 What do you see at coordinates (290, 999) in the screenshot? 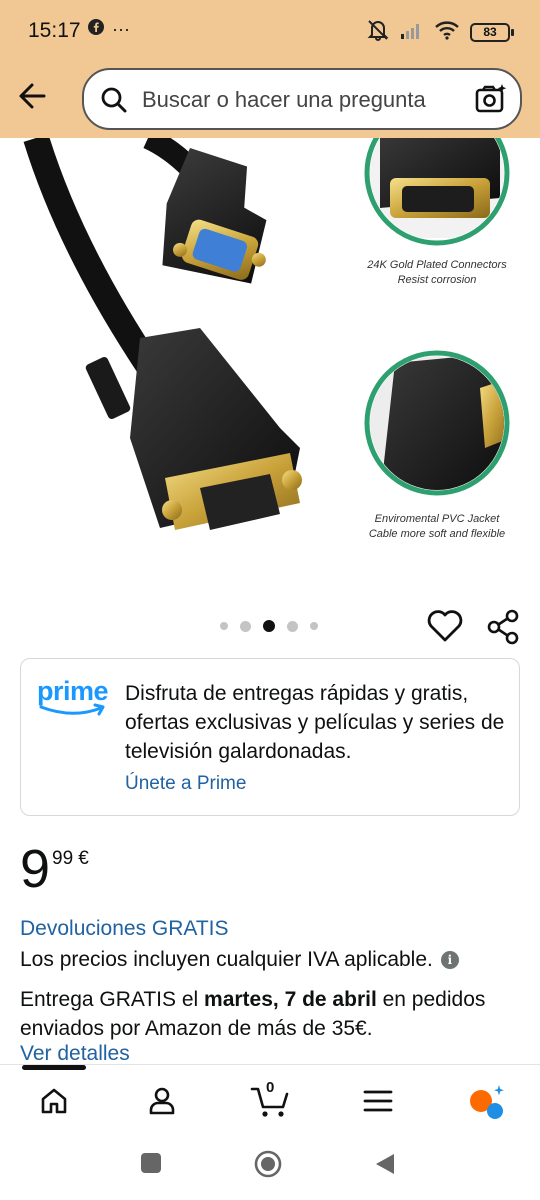
I see `delivery-date: martes, 7 de abril` at bounding box center [290, 999].